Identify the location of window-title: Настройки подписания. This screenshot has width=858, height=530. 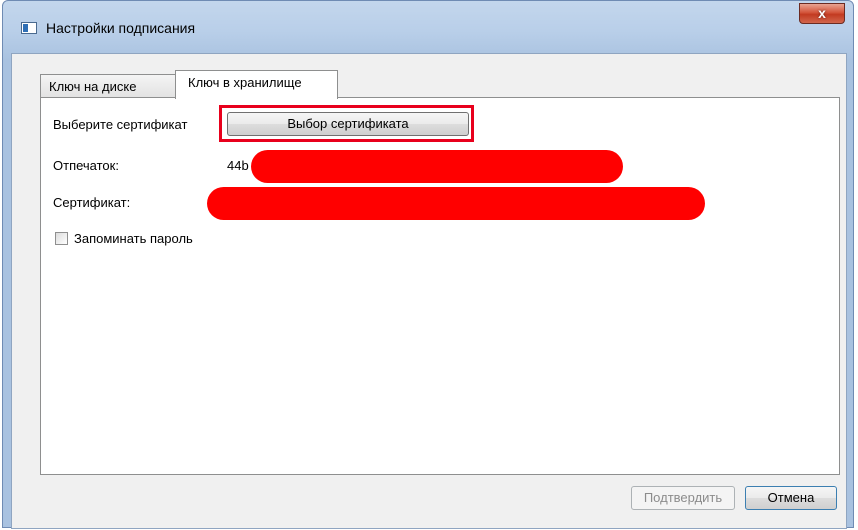
(121, 28).